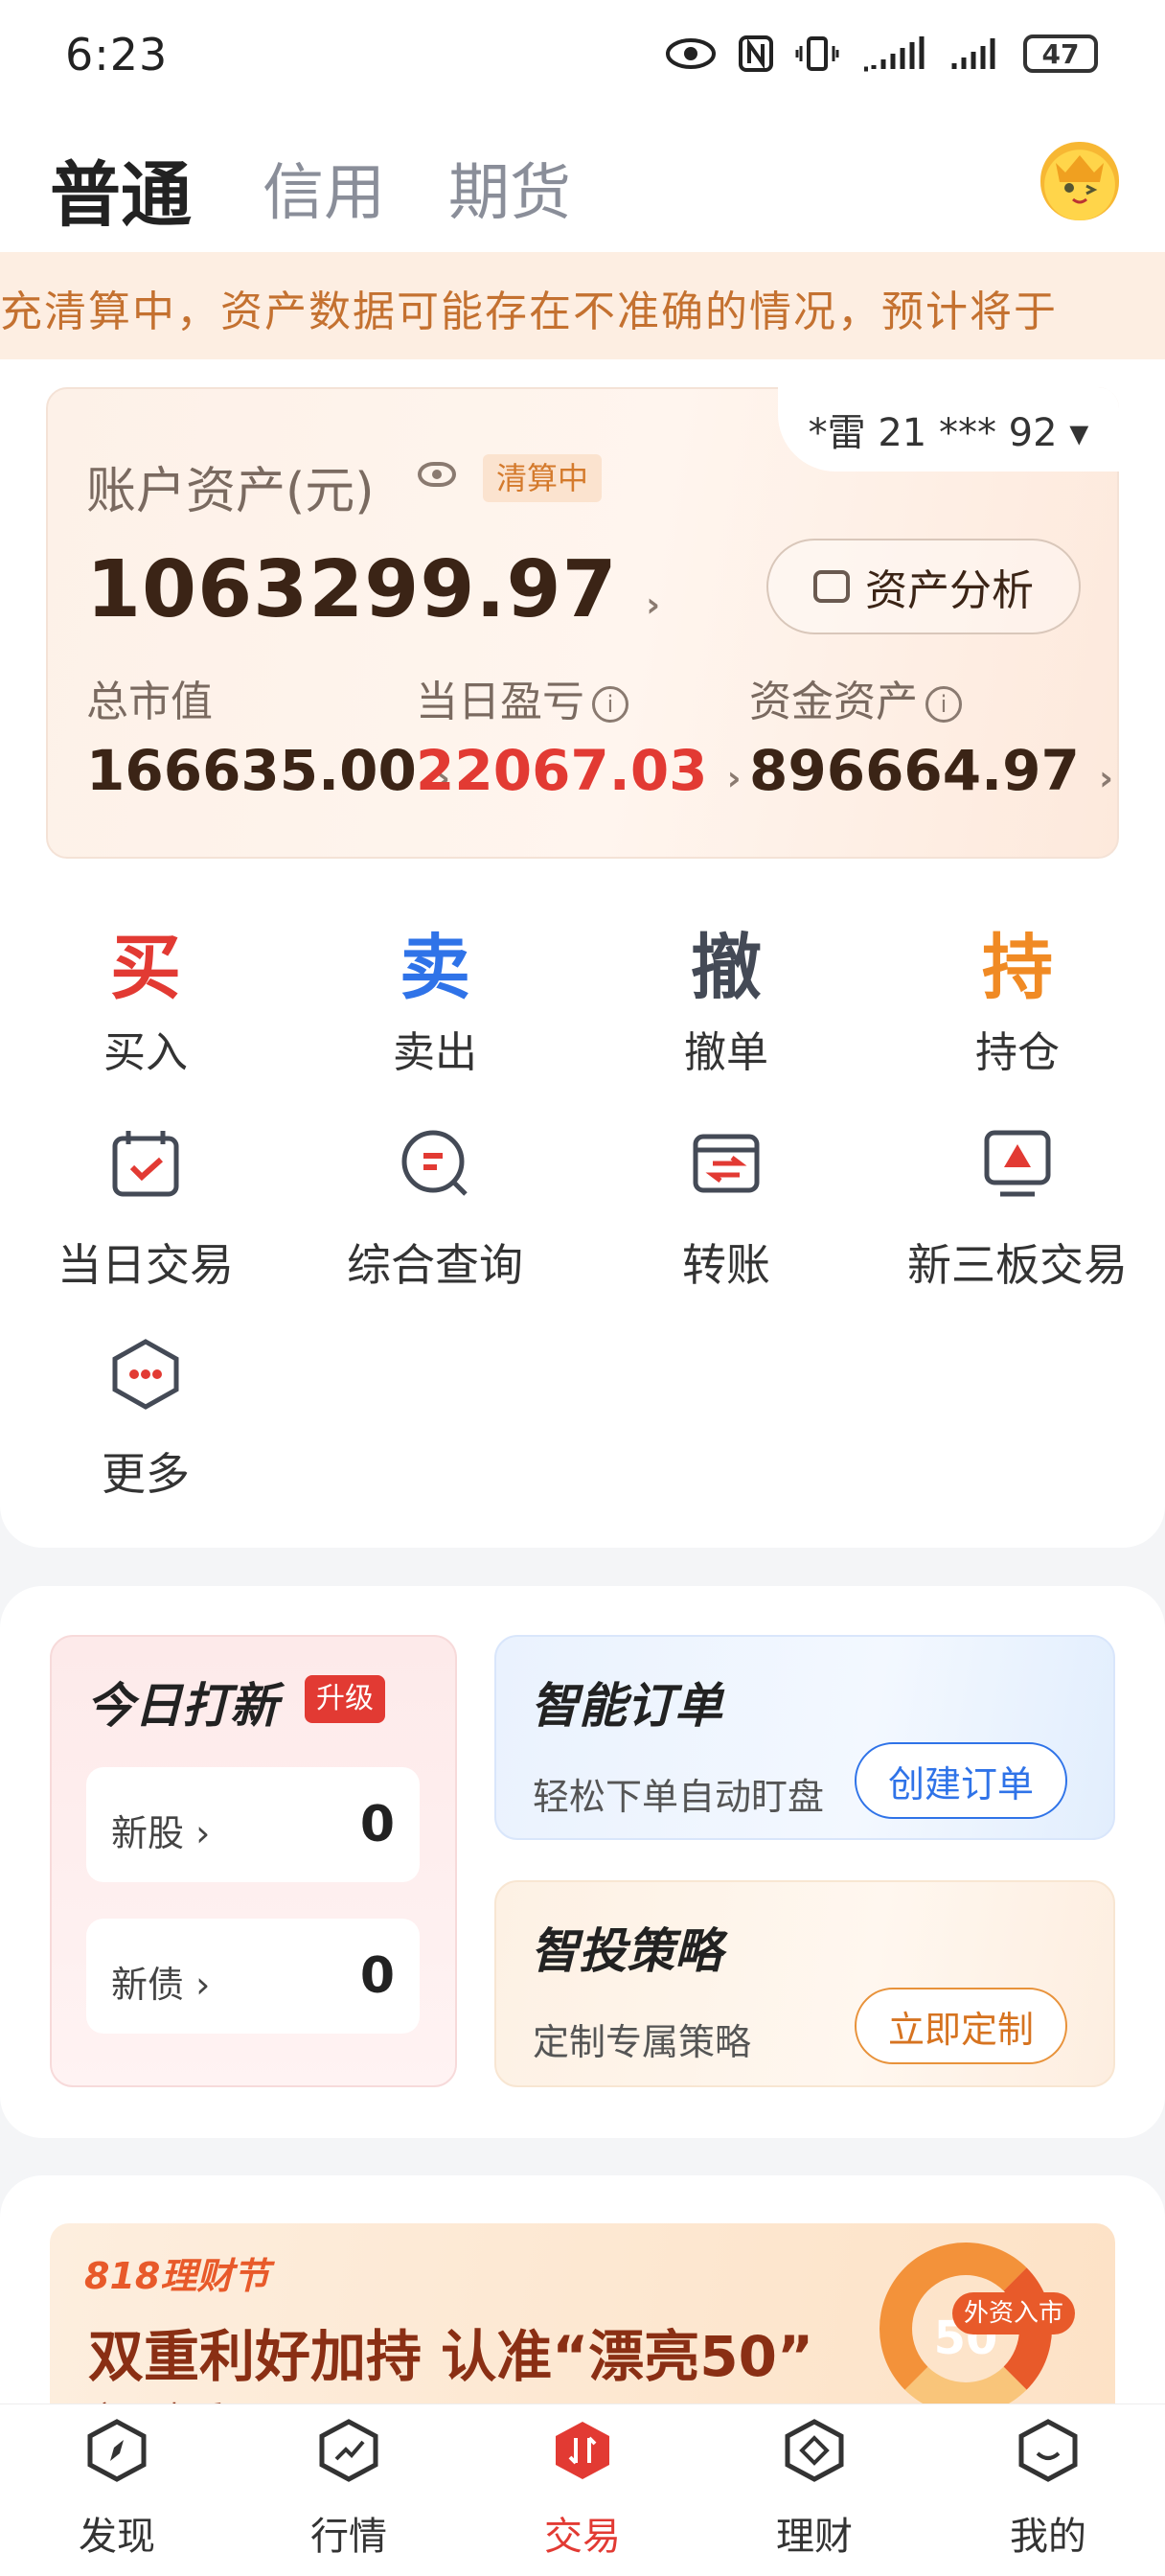  Describe the element at coordinates (146, 1374) in the screenshot. I see `more-dots-icon` at that location.